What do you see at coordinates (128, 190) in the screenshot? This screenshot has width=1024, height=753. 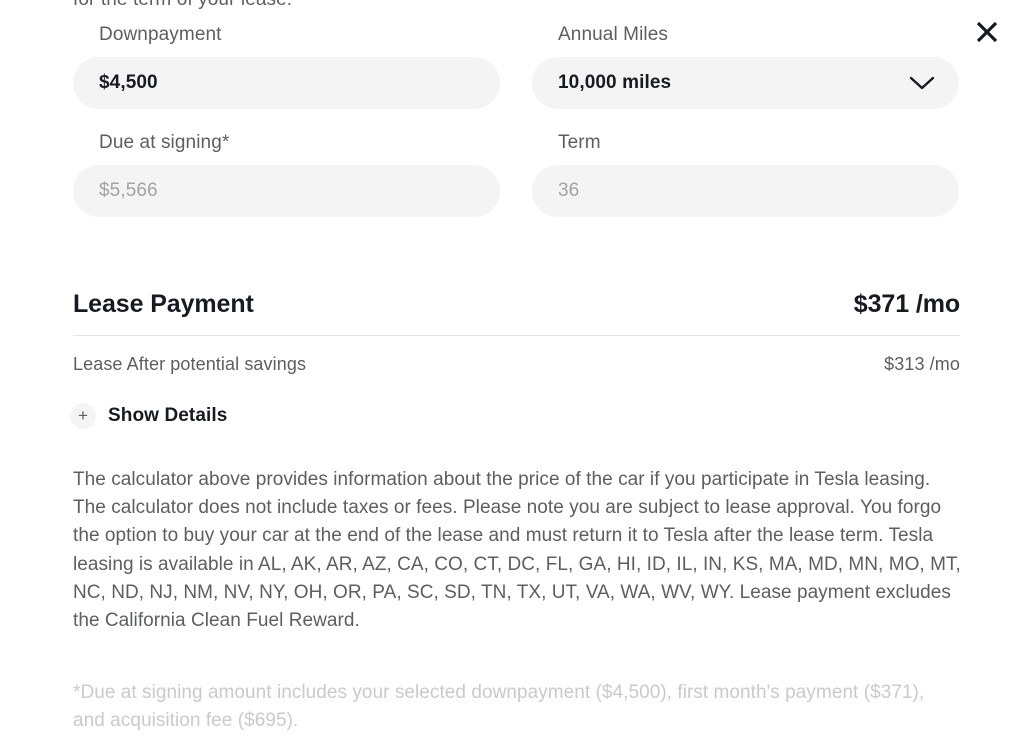 I see `due-at-signing-value: $5,566` at bounding box center [128, 190].